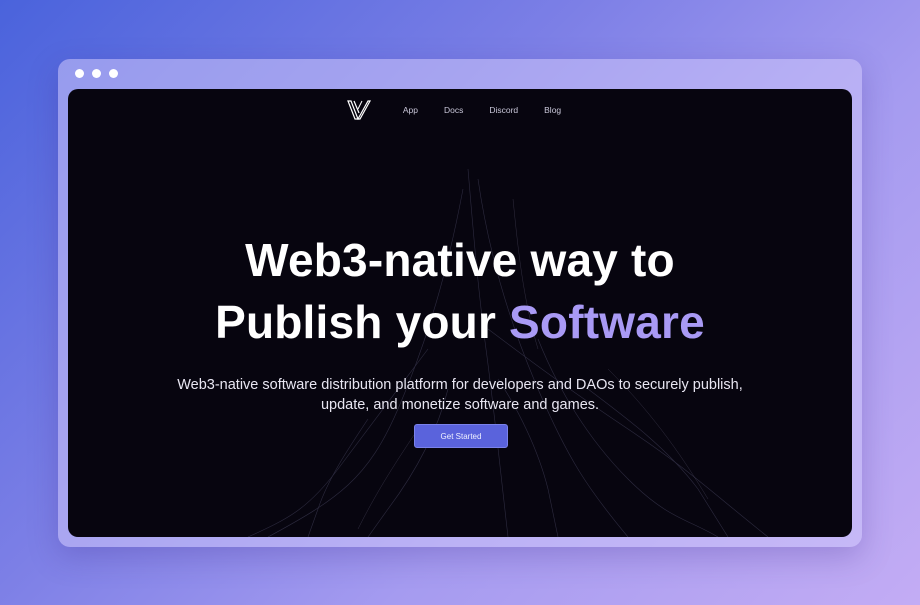 The width and height of the screenshot is (920, 605). Describe the element at coordinates (607, 322) in the screenshot. I see `hero-headline-accent: Software` at that location.